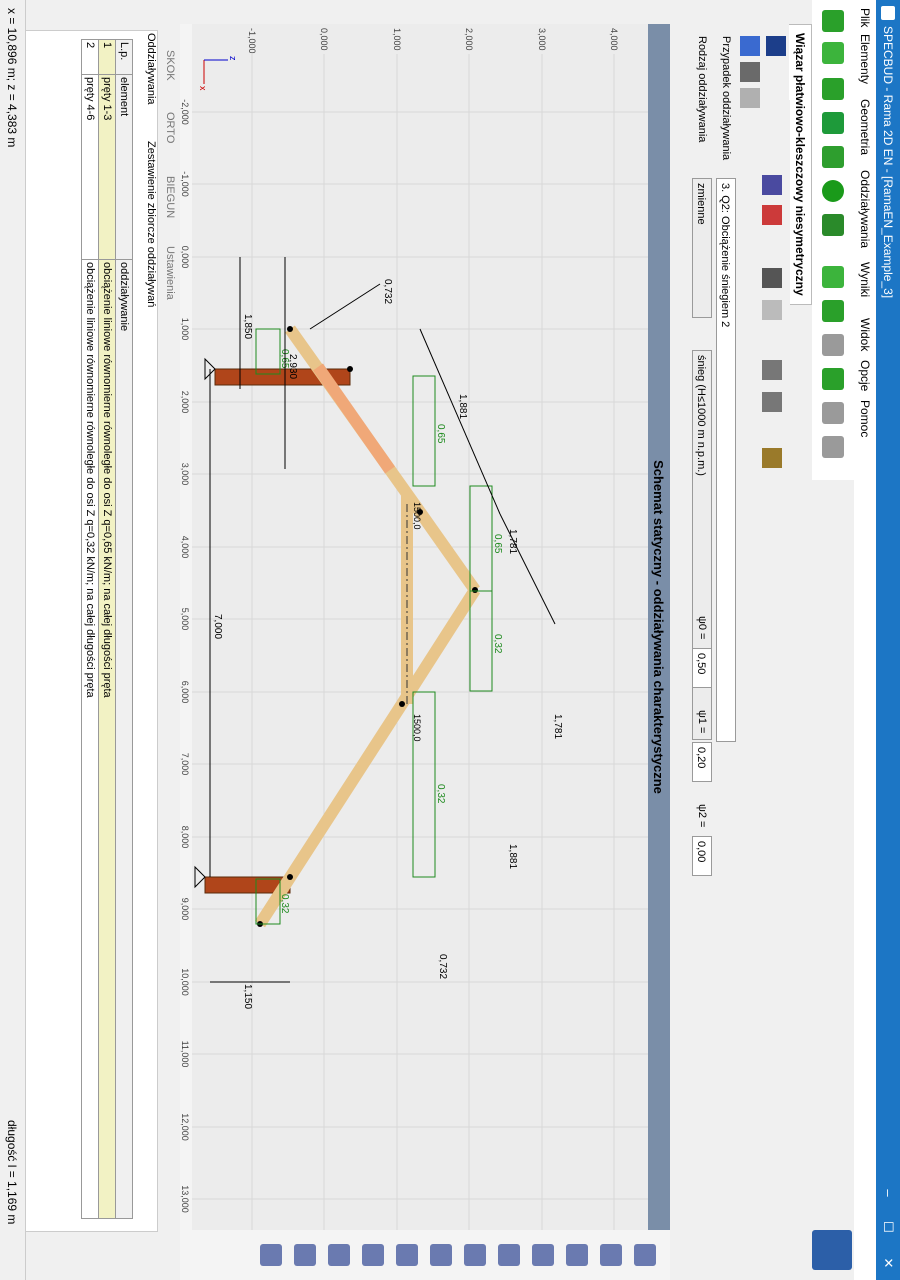 Image resolution: width=900 pixels, height=1280 pixels. What do you see at coordinates (865, 209) in the screenshot?
I see `menu-loads: Oddziaływania` at bounding box center [865, 209].